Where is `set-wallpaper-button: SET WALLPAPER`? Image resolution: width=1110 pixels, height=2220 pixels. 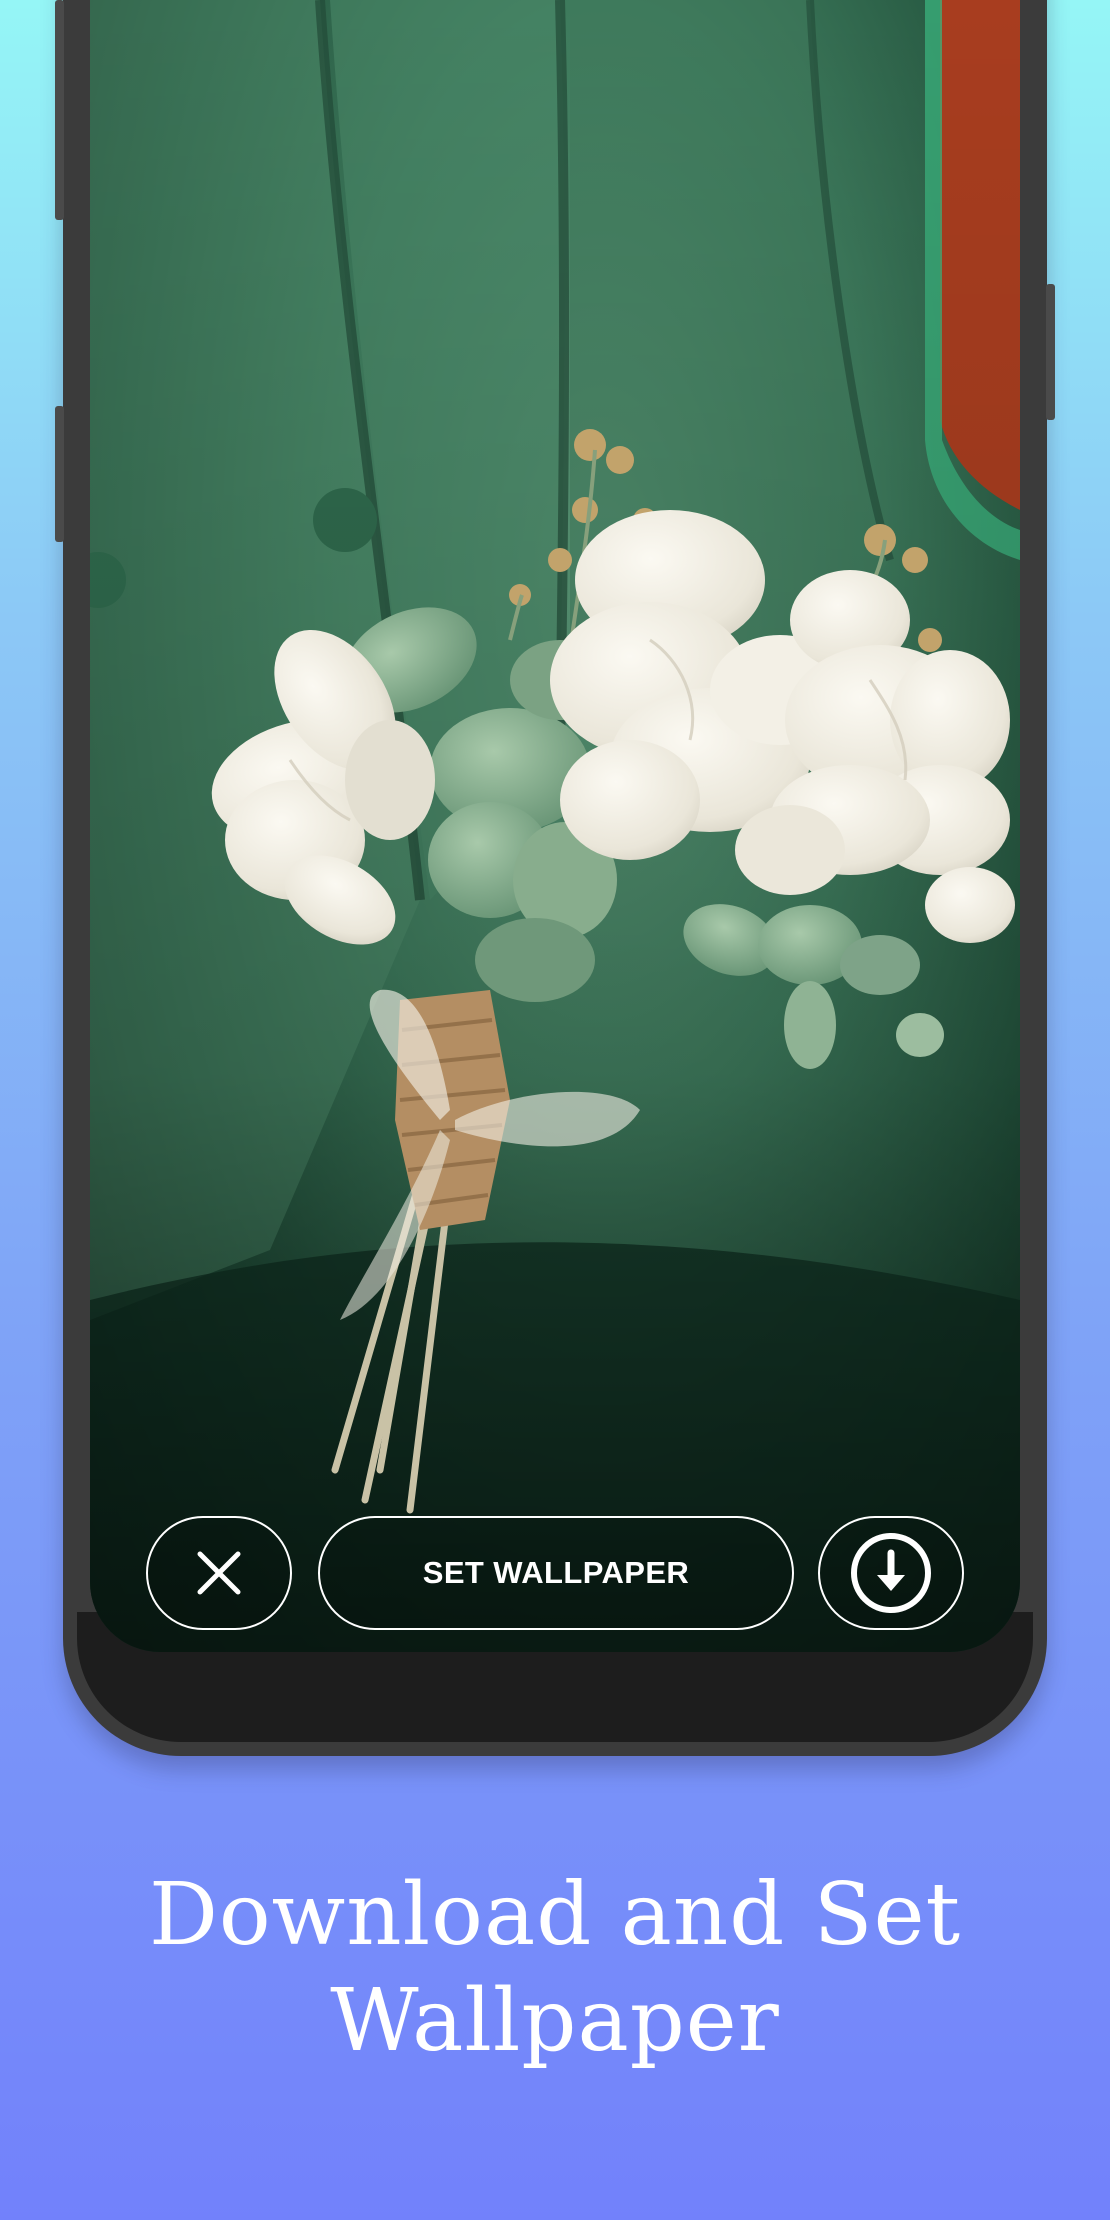 set-wallpaper-button: SET WALLPAPER is located at coordinates (556, 1573).